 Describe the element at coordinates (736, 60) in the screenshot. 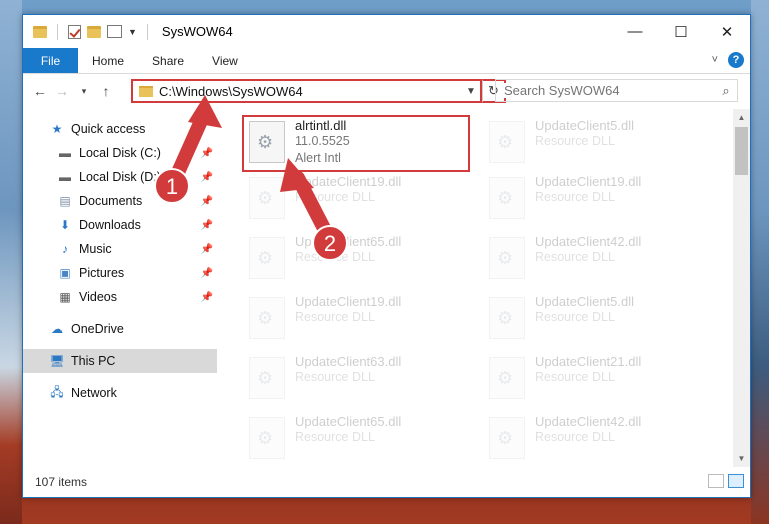

I see `help-icon: ?` at that location.